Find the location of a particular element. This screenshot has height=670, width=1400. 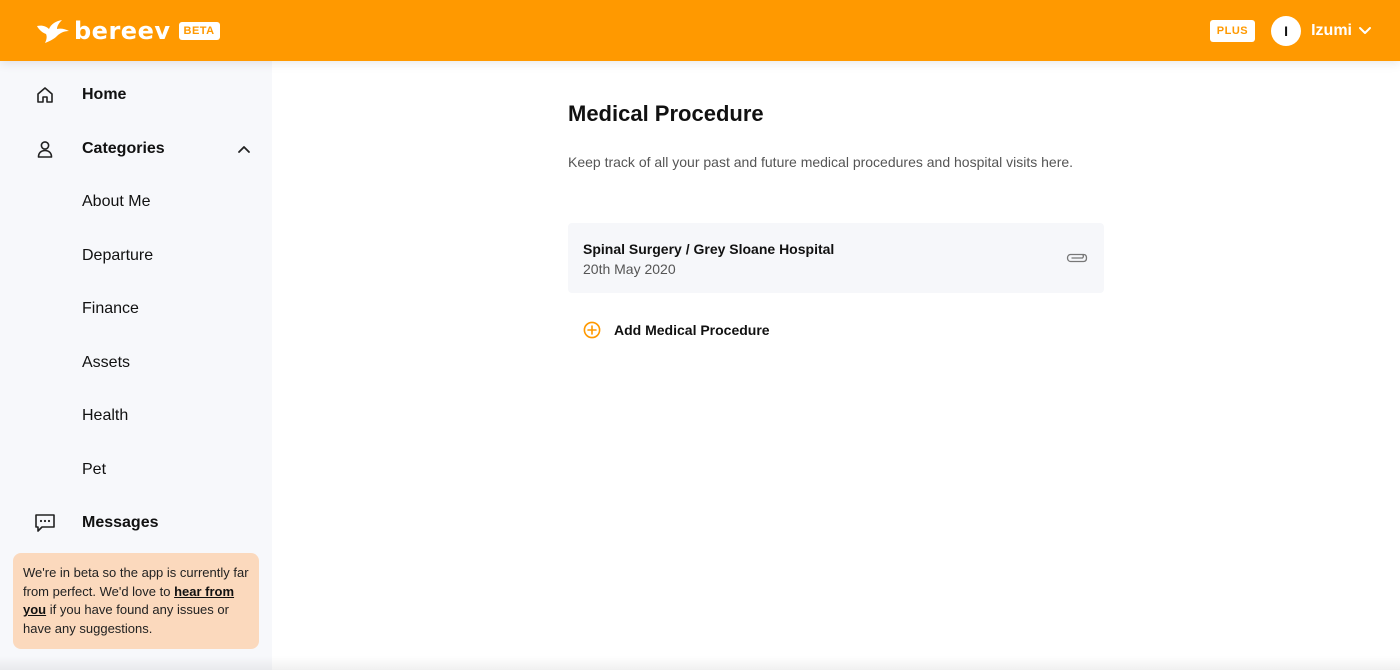

top-bar: bereev BETA PLUS I Izumi is located at coordinates (700, 30).